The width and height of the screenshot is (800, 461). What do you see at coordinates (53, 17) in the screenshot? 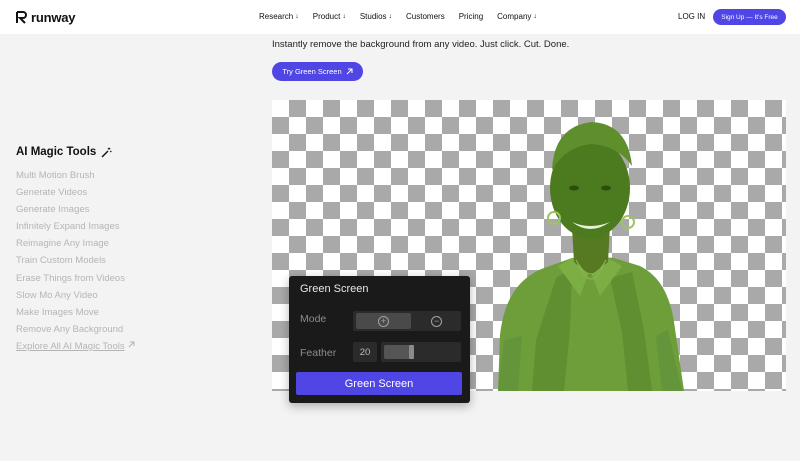
I see `brand-name: runway` at bounding box center [53, 17].